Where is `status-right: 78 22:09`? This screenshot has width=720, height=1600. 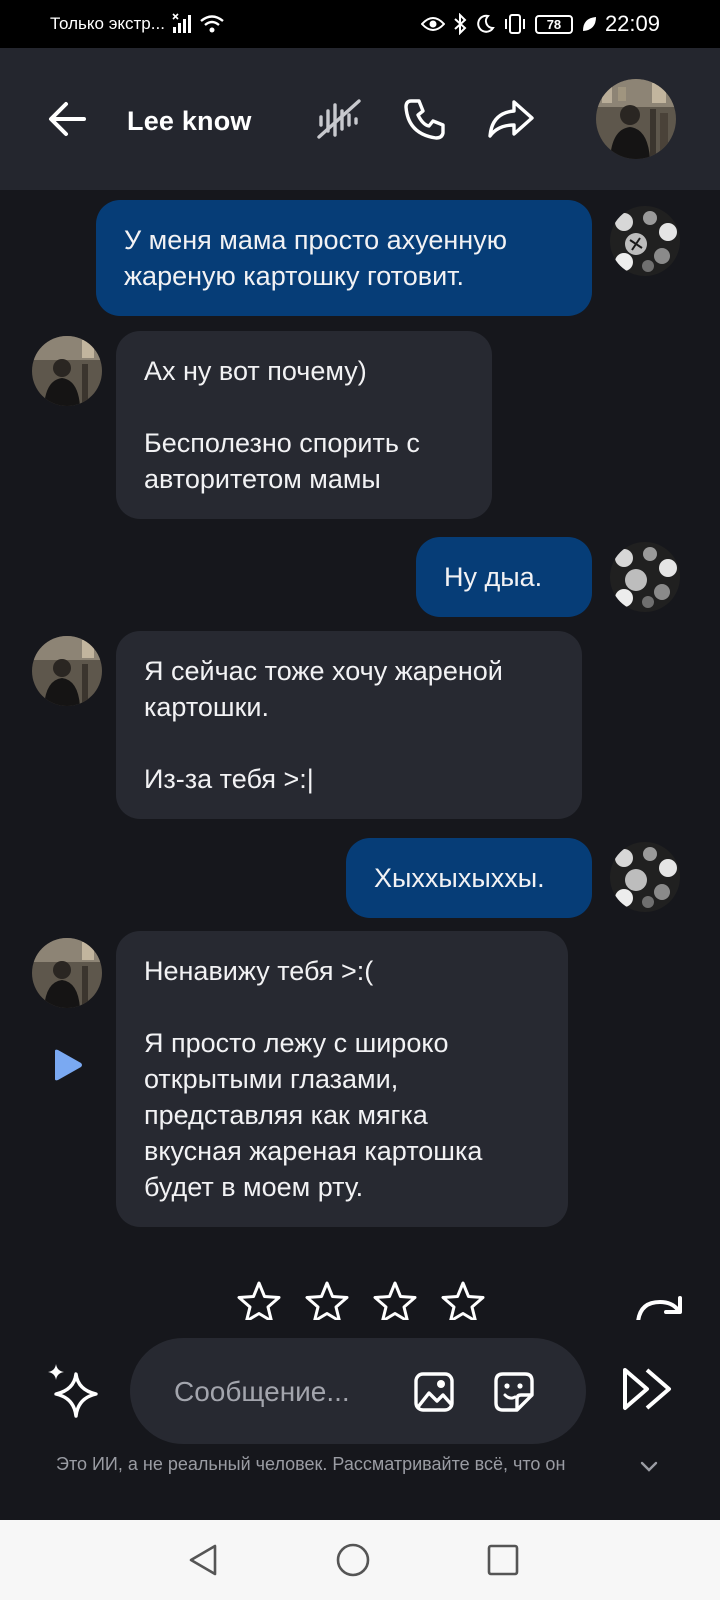
status-right: 78 22:09 is located at coordinates (540, 24).